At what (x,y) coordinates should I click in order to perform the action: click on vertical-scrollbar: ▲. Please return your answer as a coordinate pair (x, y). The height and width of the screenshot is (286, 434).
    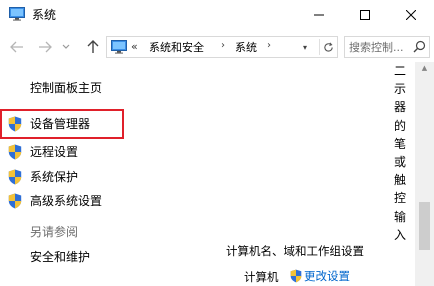
    Looking at the image, I should click on (424, 174).